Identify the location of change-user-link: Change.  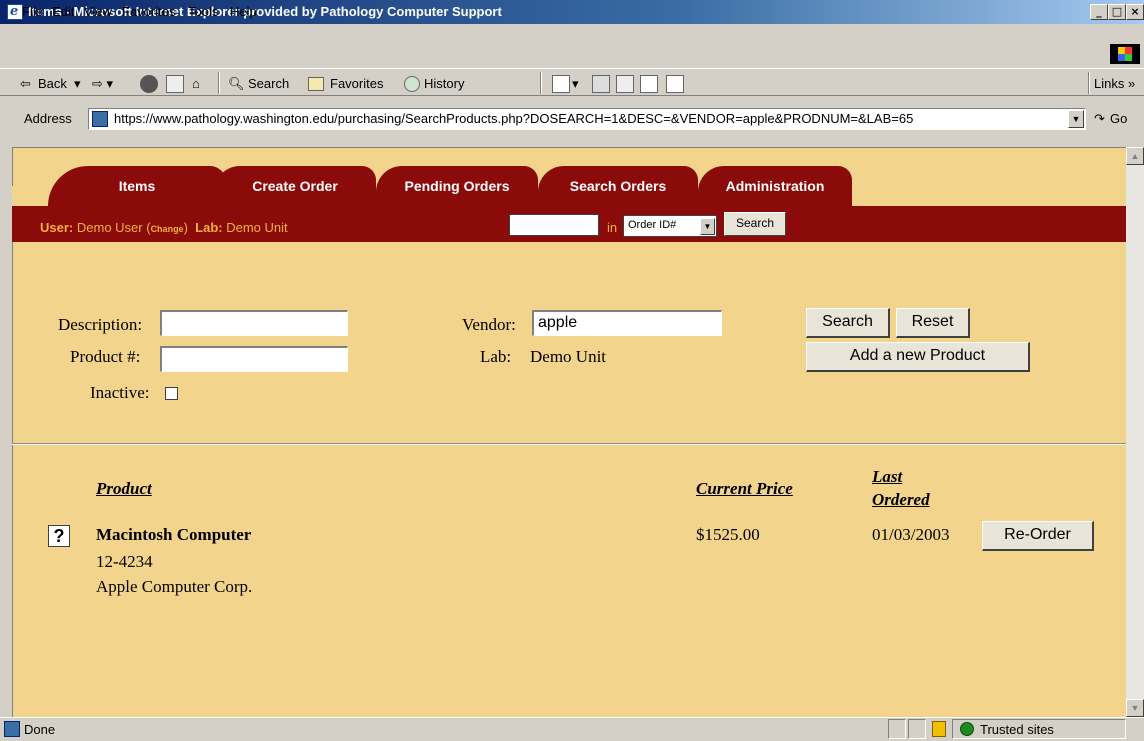
(167, 229).